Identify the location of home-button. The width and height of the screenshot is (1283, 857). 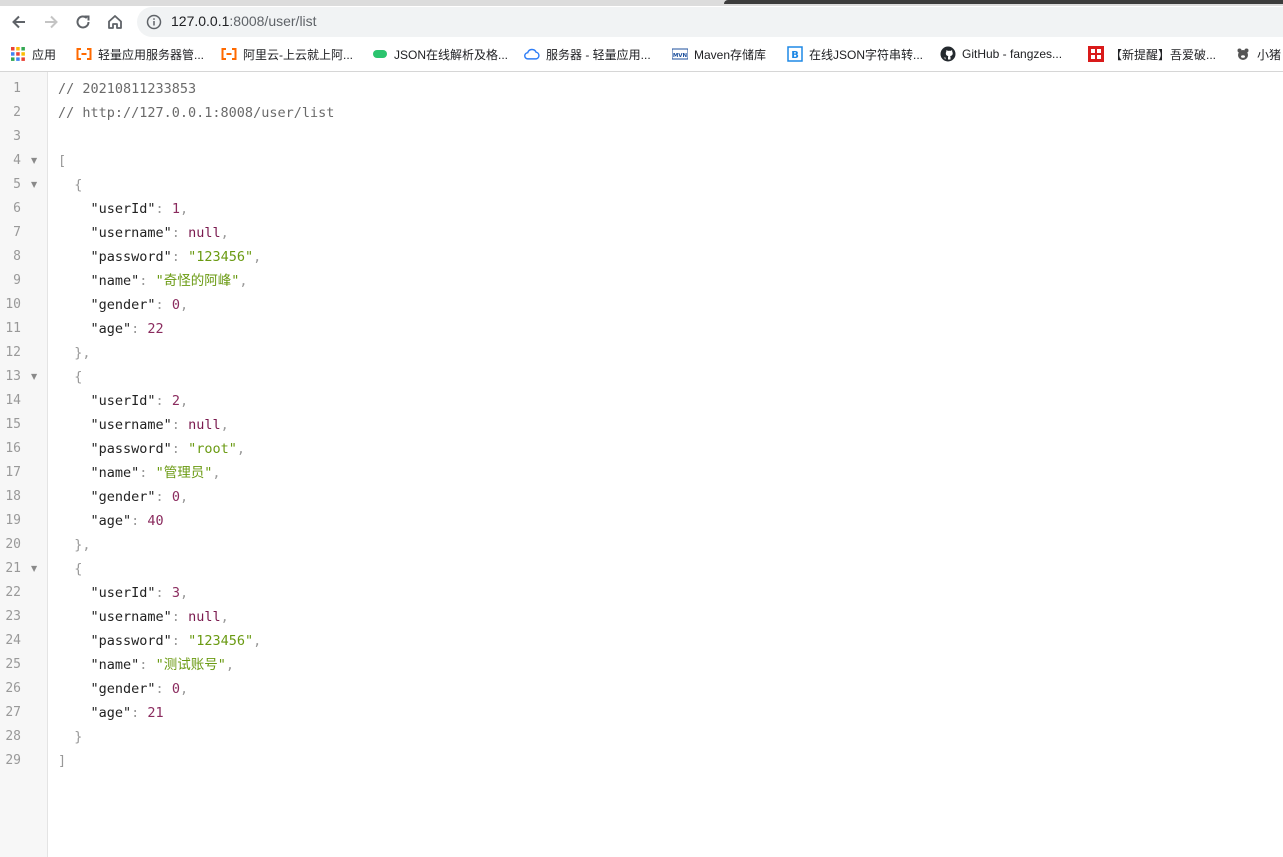
(115, 22).